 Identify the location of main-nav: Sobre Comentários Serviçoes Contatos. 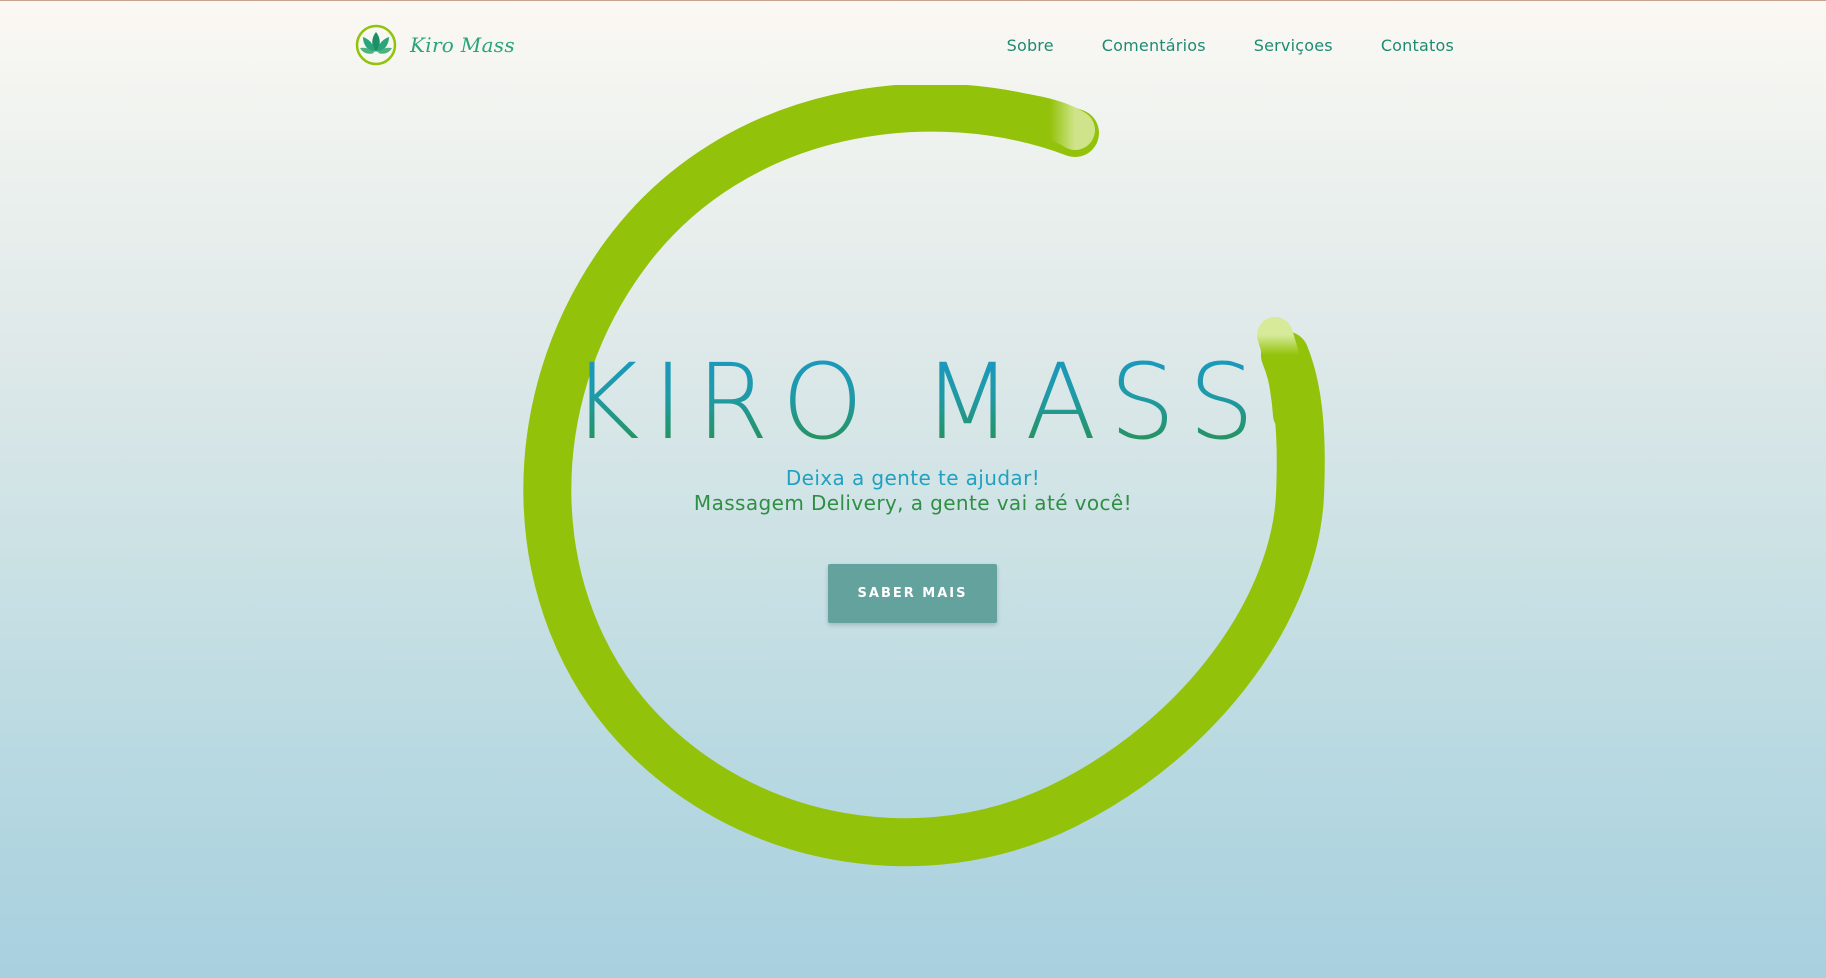
(1206, 45).